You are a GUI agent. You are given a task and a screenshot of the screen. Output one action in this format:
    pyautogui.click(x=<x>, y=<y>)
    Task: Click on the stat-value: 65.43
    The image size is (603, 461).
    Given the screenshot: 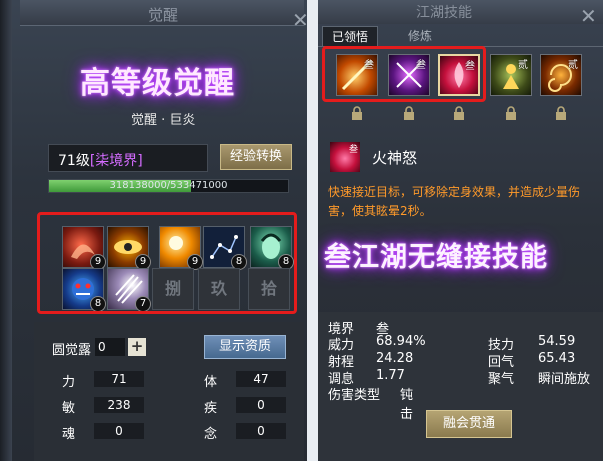 What is the action you would take?
    pyautogui.click(x=557, y=358)
    